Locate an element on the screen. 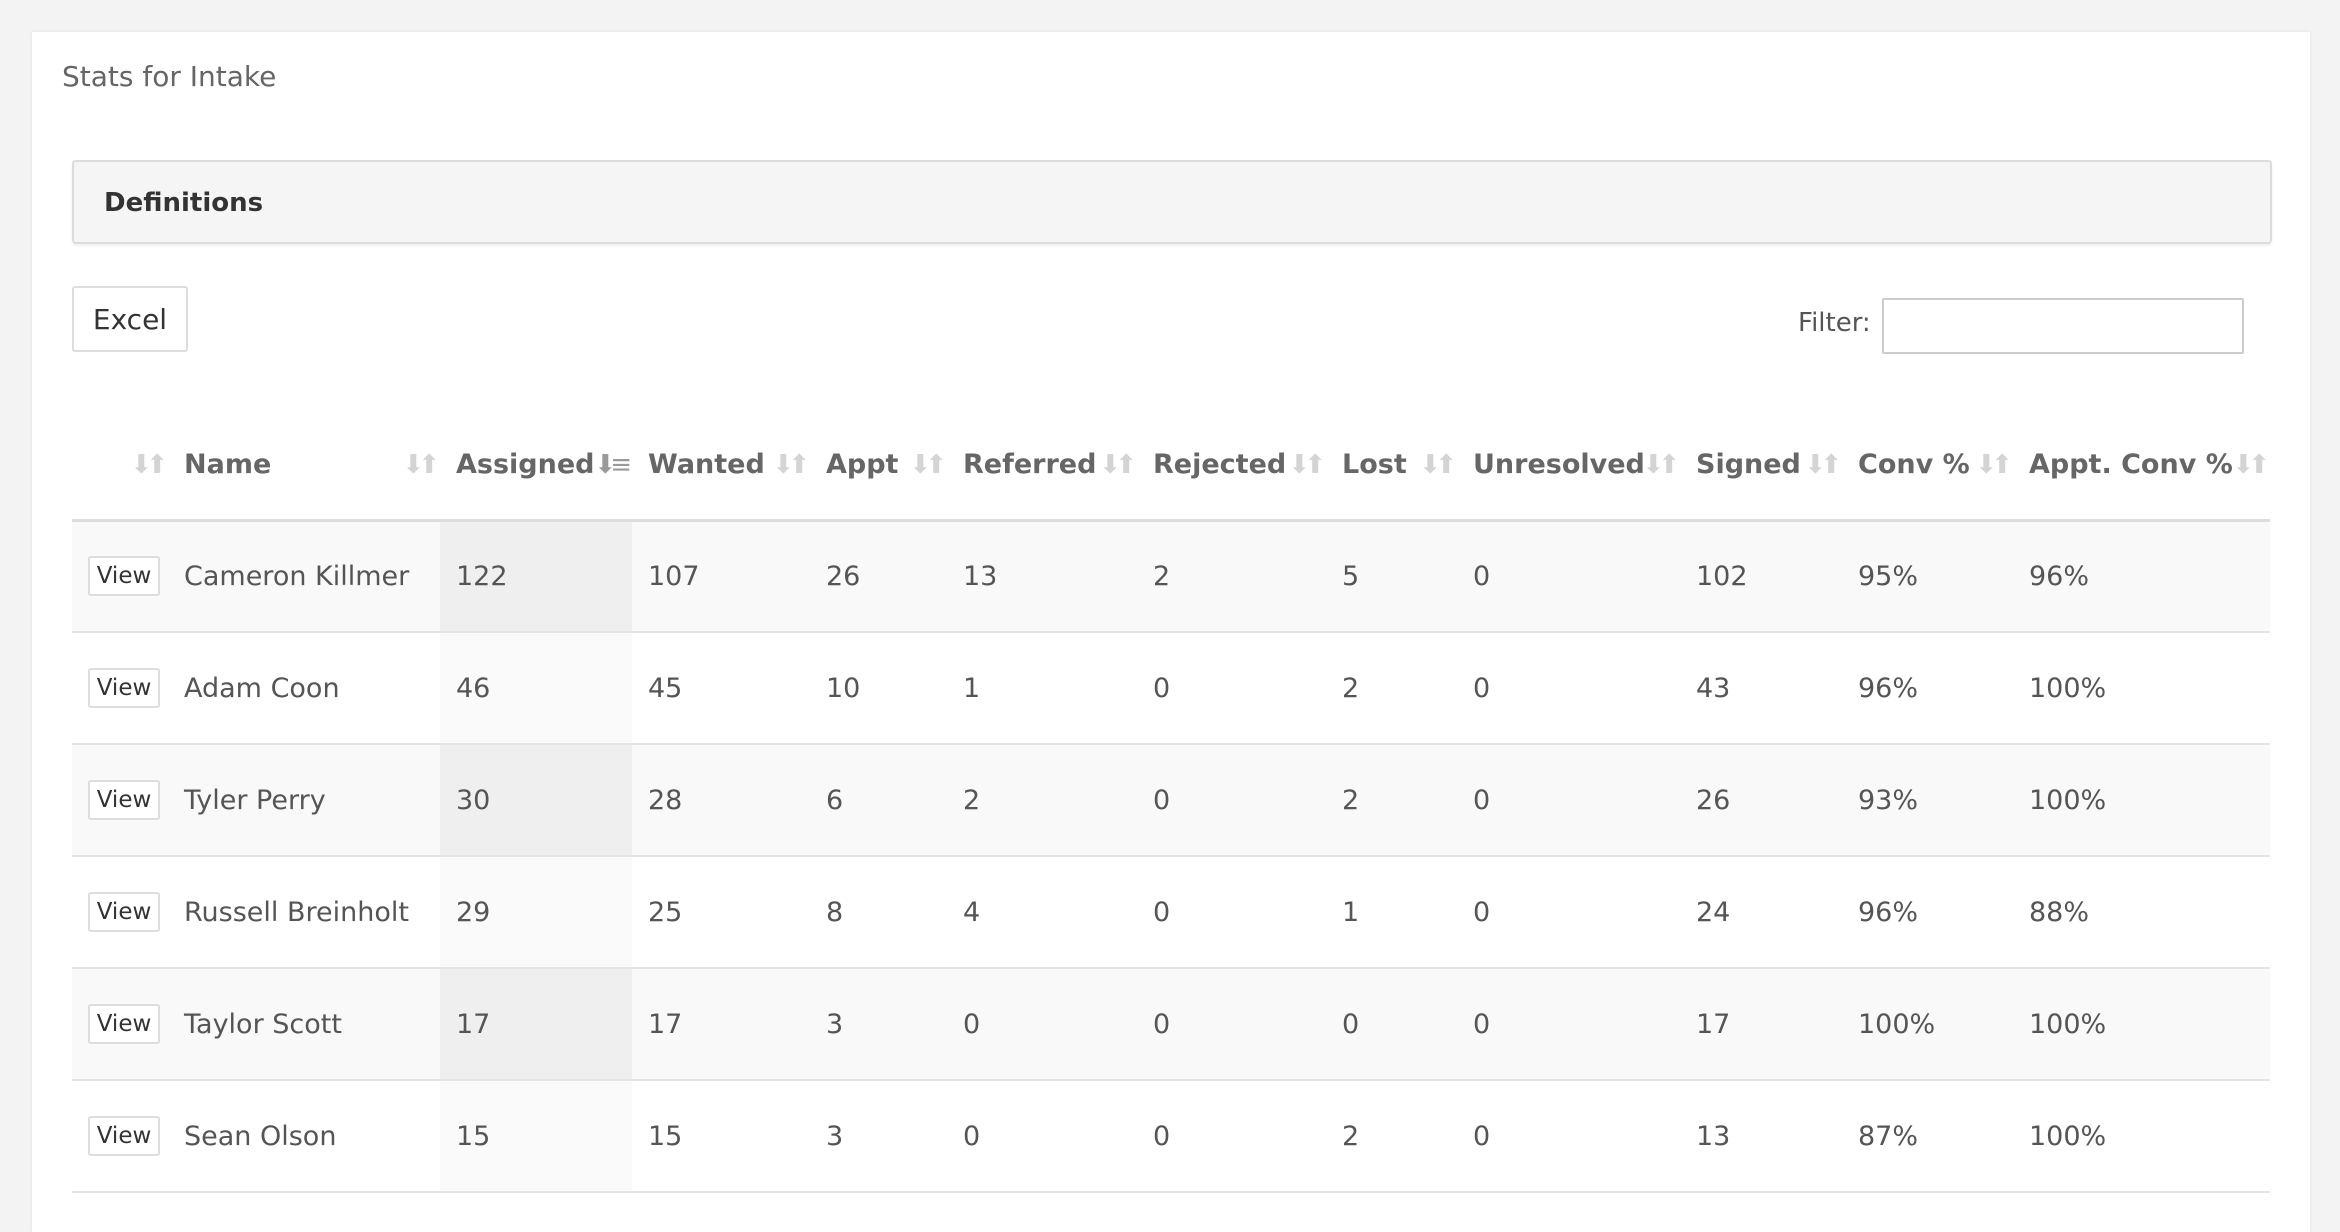 The width and height of the screenshot is (2340, 1232). excel-export-button: Excel is located at coordinates (130, 319).